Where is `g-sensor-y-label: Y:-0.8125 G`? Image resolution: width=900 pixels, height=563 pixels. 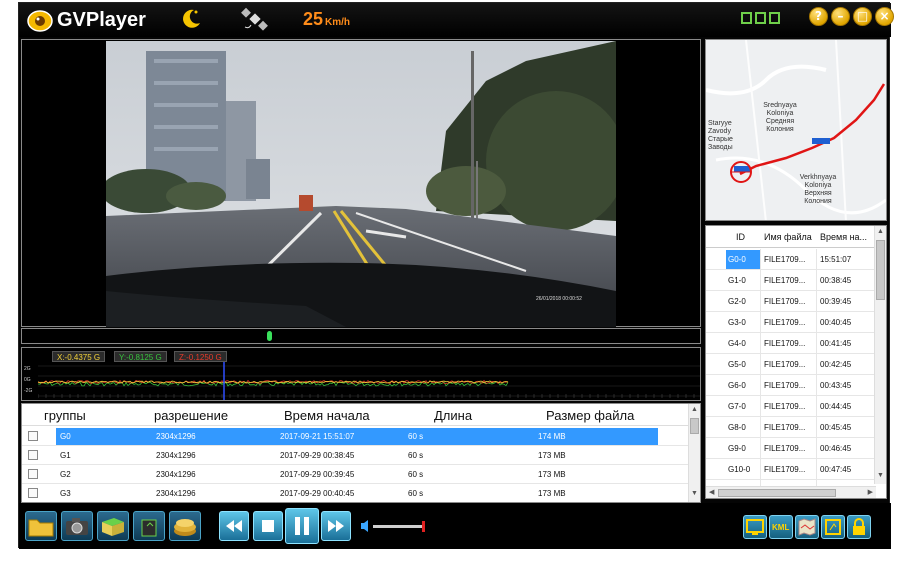
g-sensor-y-label: Y:-0.8125 G is located at coordinates (140, 356).